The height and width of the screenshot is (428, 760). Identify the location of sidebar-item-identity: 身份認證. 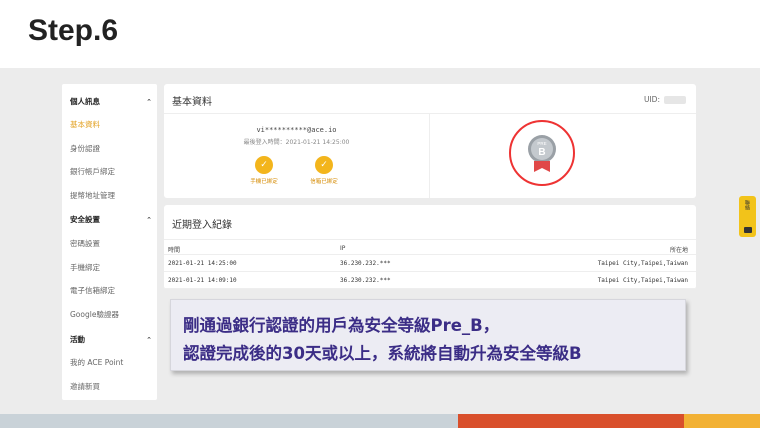
(111, 148).